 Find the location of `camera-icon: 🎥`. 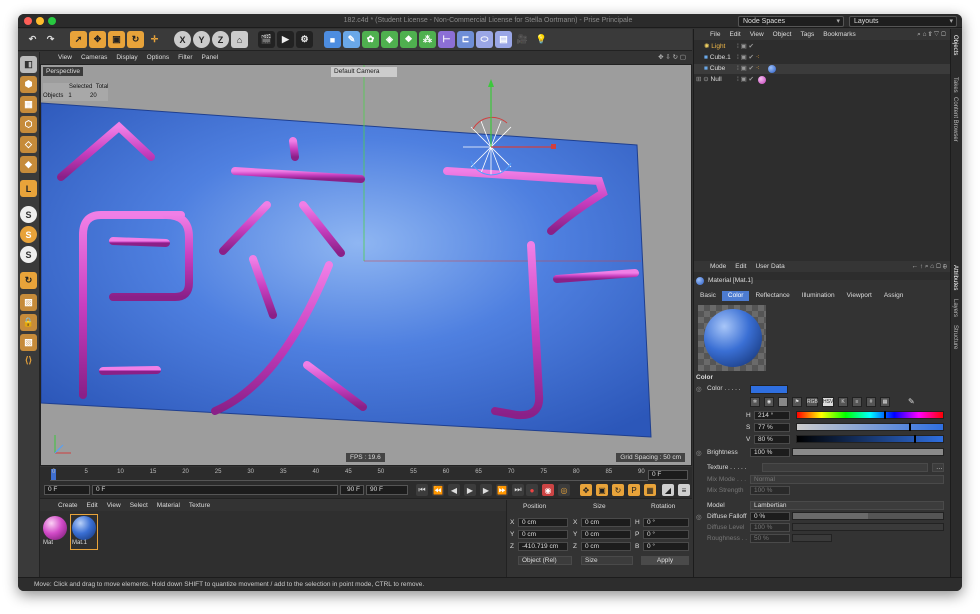

camera-icon: 🎥 is located at coordinates (522, 39).